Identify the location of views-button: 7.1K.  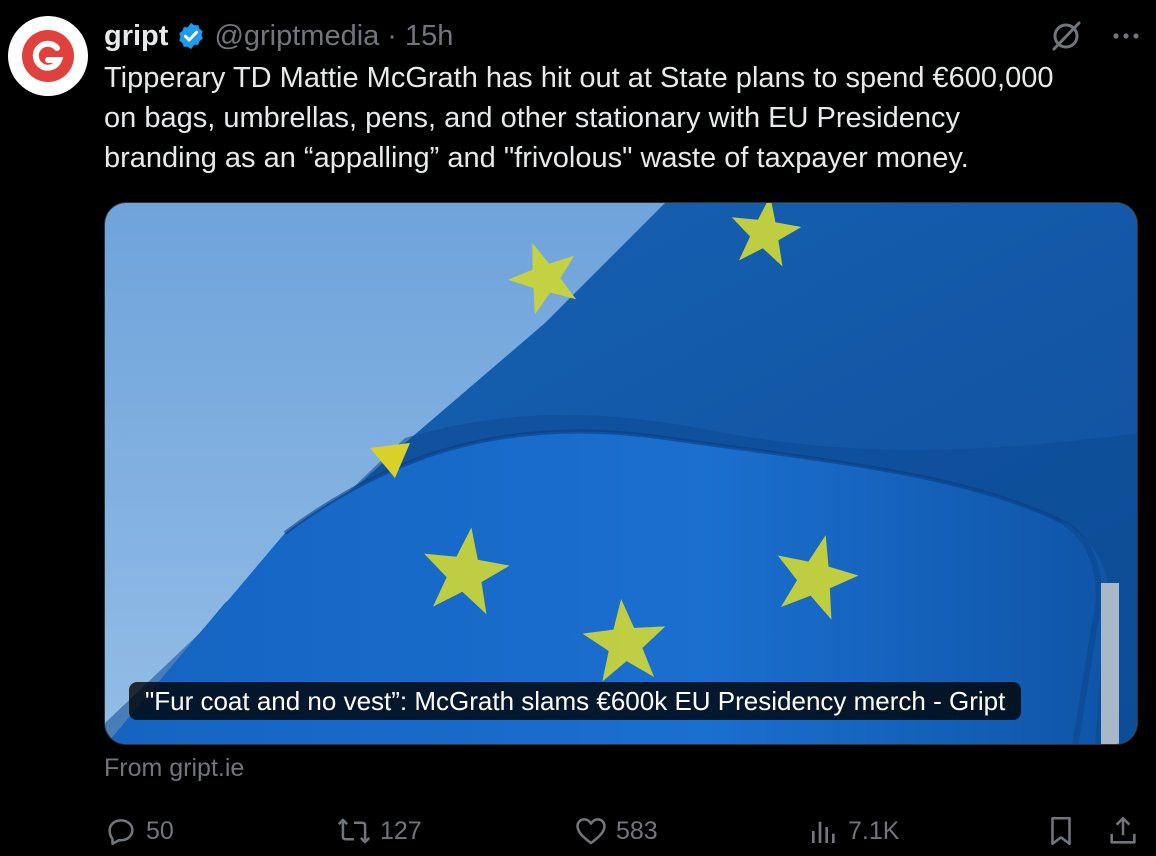
(853, 831).